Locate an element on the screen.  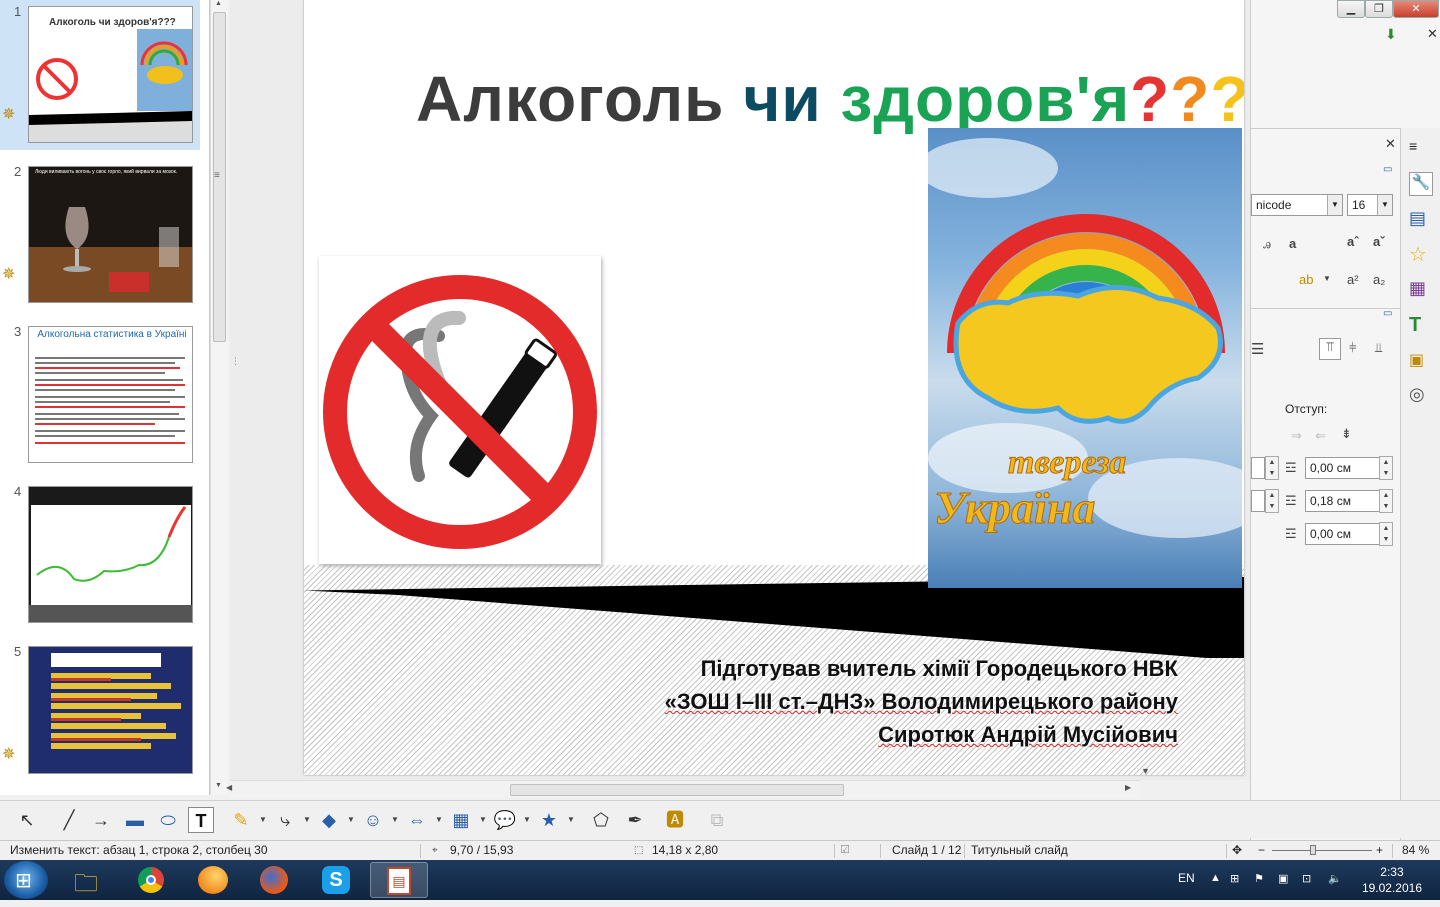
block-arrows-icon: ⇔ is located at coordinates (417, 820).